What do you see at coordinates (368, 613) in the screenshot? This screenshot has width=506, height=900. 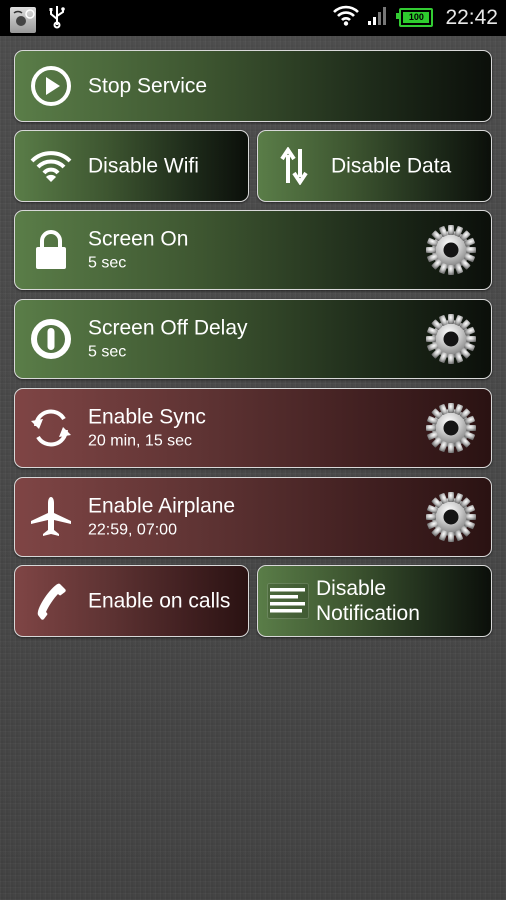 I see `tile-label-line2: Notification` at bounding box center [368, 613].